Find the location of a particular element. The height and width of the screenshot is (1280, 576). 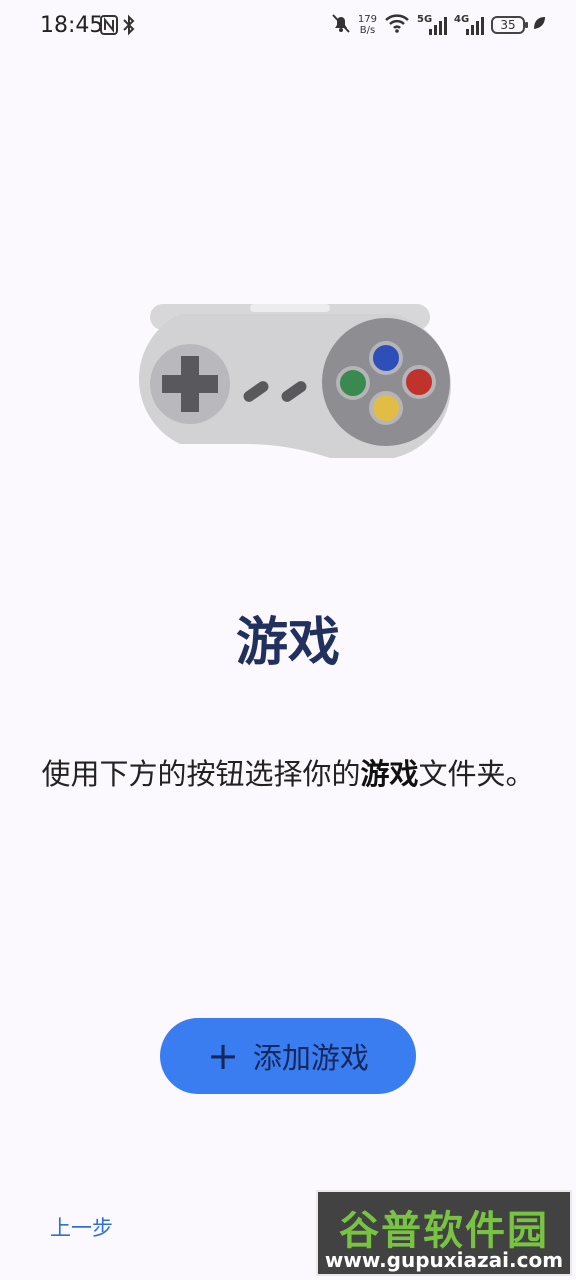

status-left-icons is located at coordinates (118, 27).